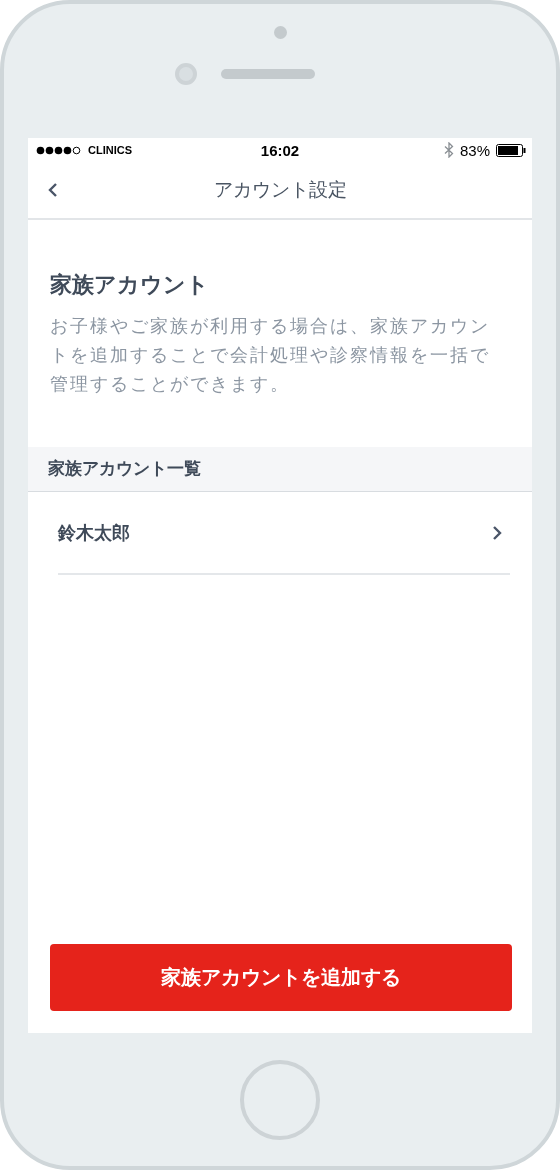  I want to click on section-heading: 家族アカウント, so click(130, 285).